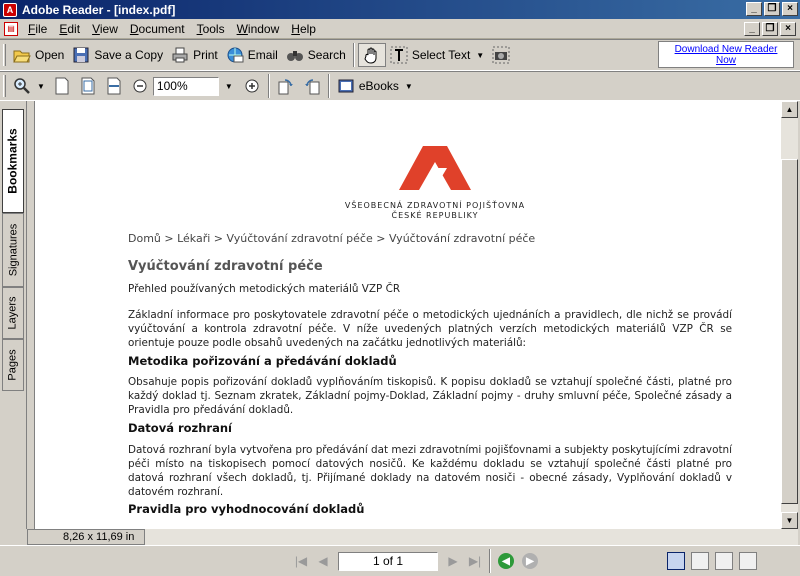 The width and height of the screenshot is (800, 576). I want to click on scroll-down-arrow-icon: ▼, so click(789, 520).